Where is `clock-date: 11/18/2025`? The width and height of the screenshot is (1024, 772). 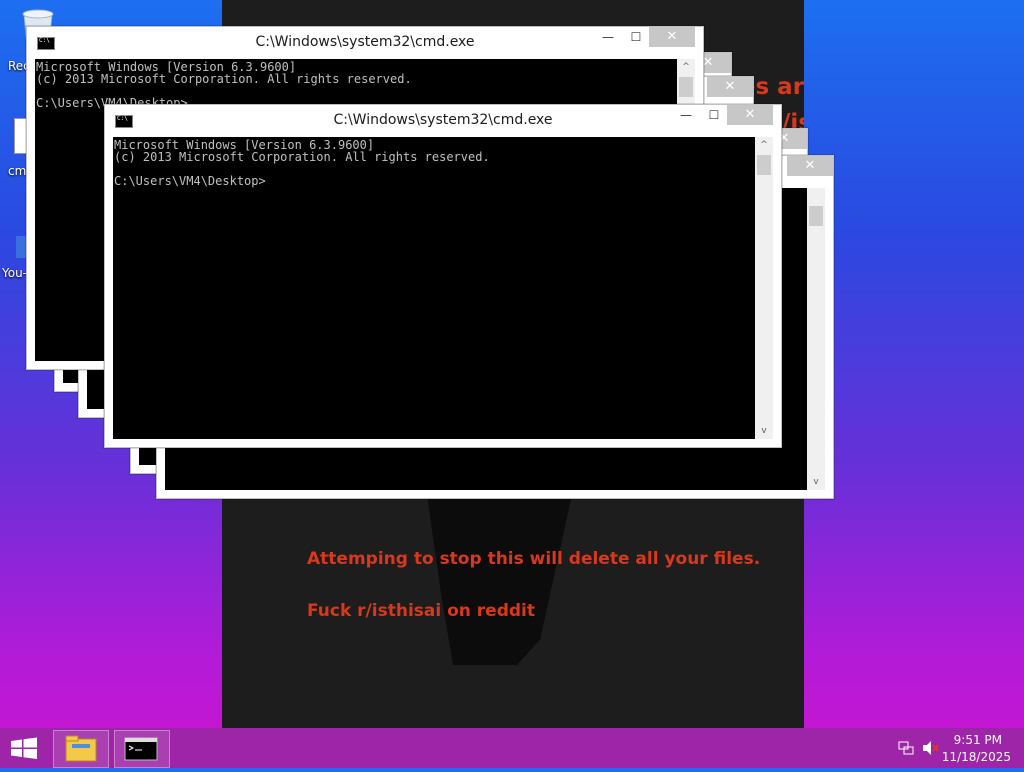
clock-date: 11/18/2025 is located at coordinates (976, 757).